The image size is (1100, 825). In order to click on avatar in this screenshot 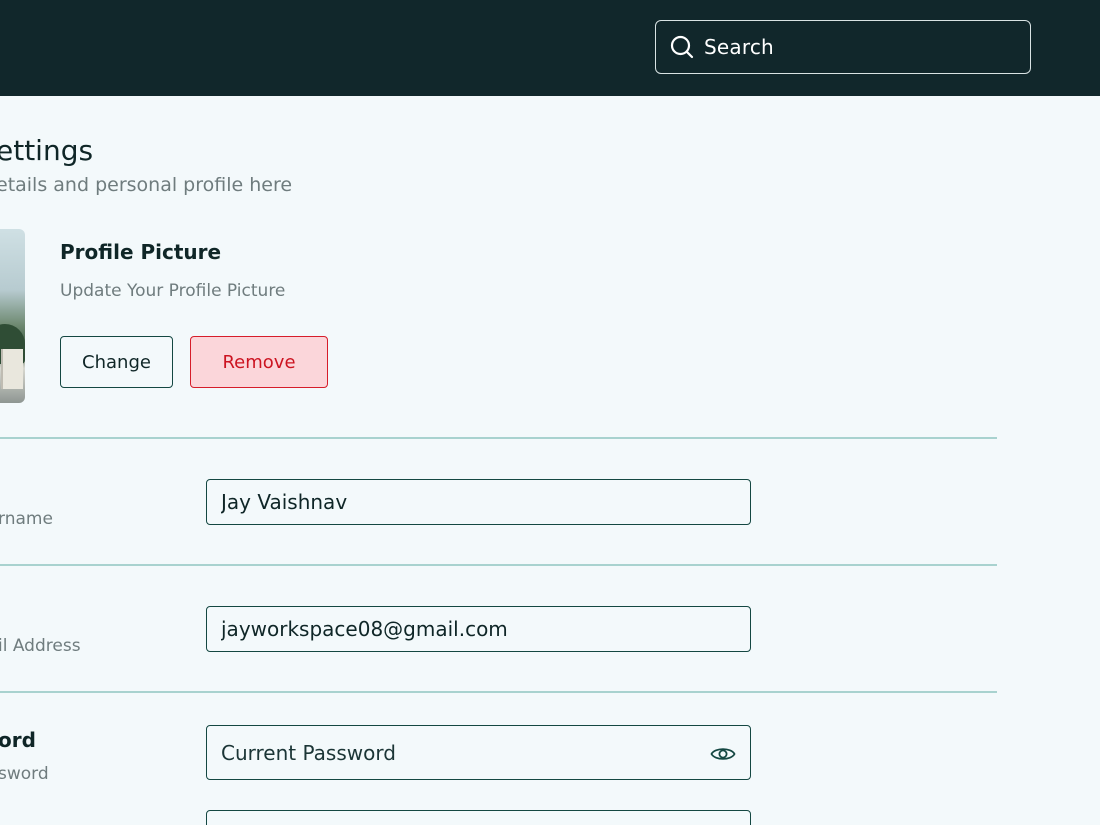, I will do `click(12, 316)`.